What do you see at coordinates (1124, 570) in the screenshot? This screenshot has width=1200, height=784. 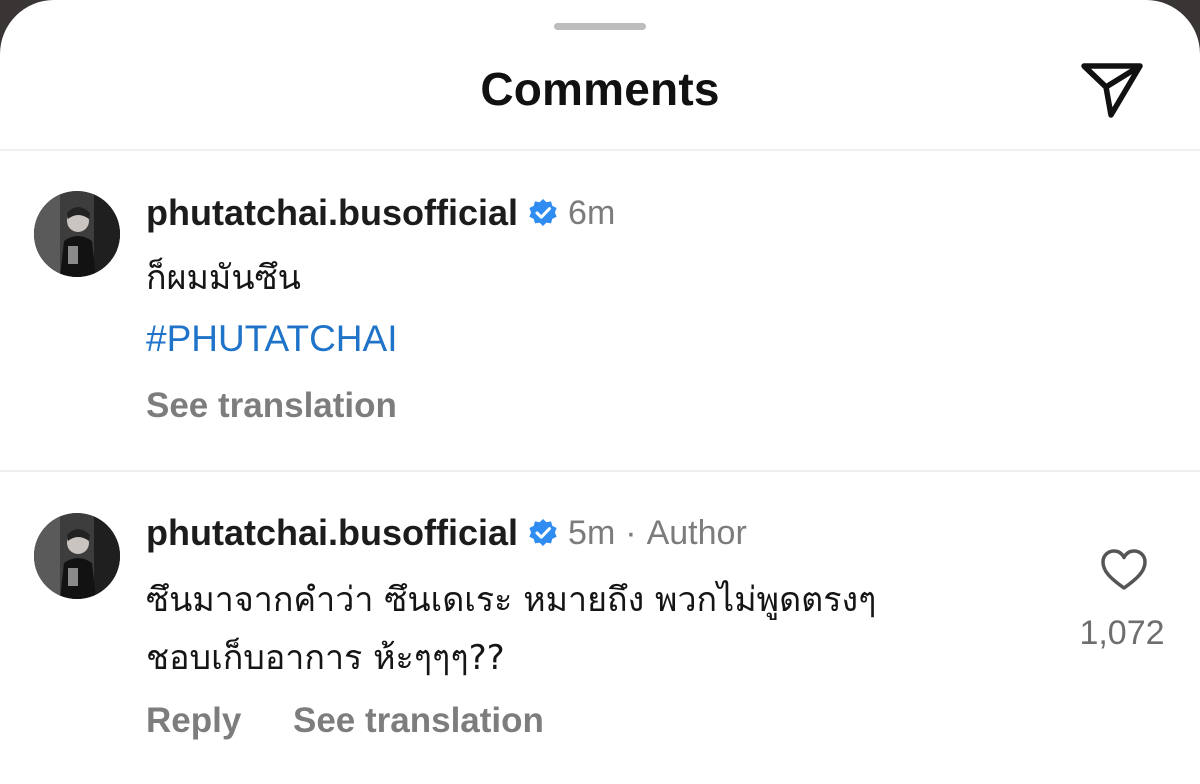 I see `heart-outline-icon` at bounding box center [1124, 570].